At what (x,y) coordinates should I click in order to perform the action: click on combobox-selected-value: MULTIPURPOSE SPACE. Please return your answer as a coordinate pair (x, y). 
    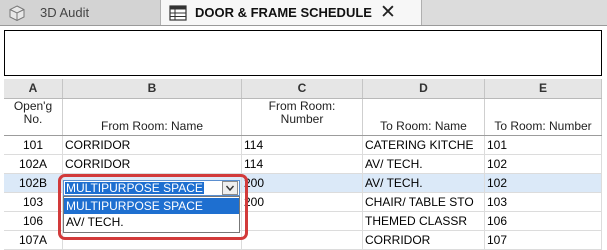
    Looking at the image, I should click on (134, 188).